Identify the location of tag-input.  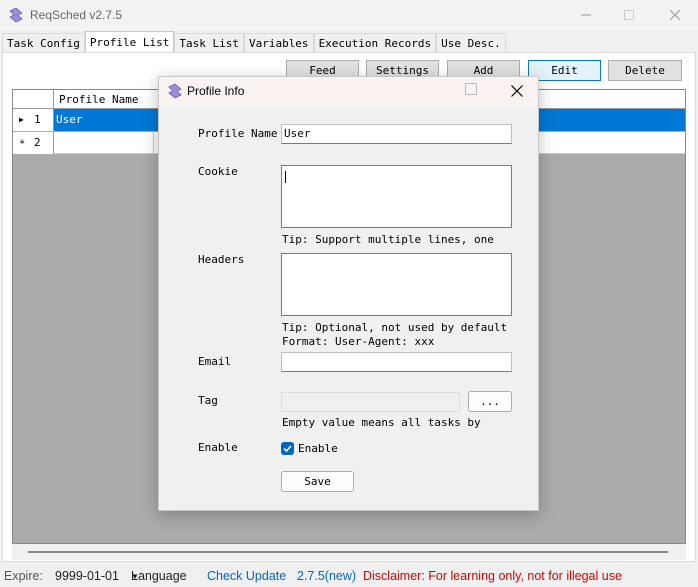
(370, 402).